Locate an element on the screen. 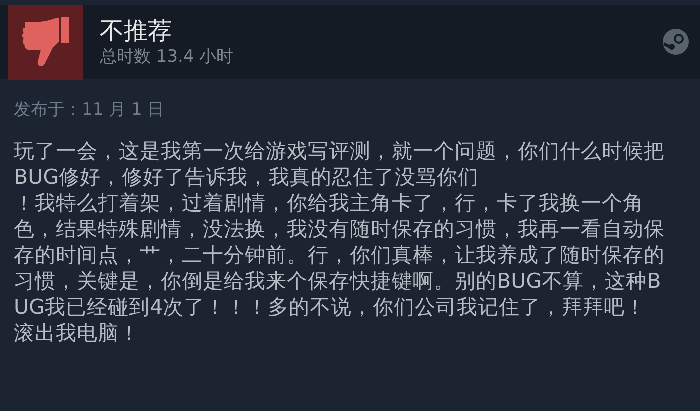  posted-date: 发布于：11 月 1 日 is located at coordinates (89, 110).